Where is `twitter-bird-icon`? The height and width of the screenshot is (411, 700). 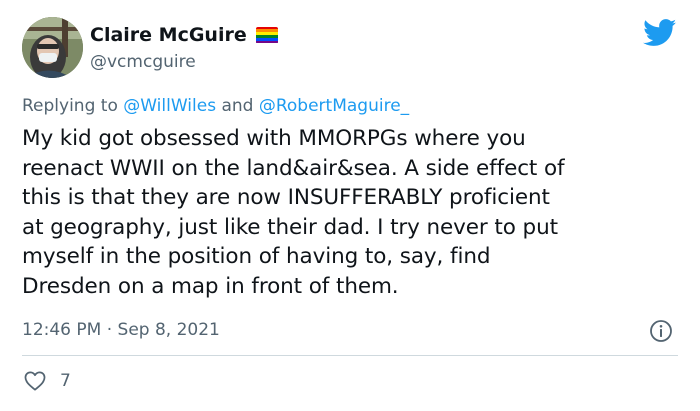
twitter-bird-icon is located at coordinates (660, 33).